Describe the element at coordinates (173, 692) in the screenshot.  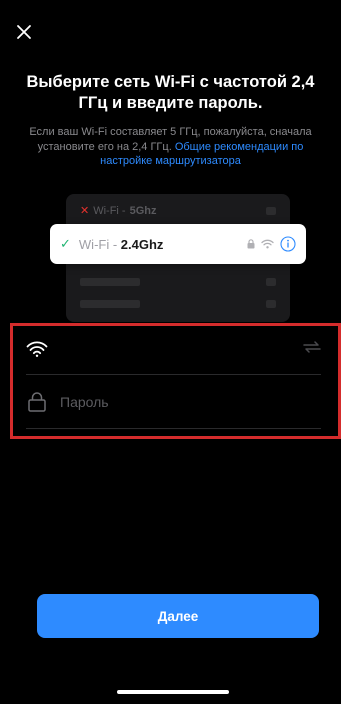
I see `home-indicator` at that location.